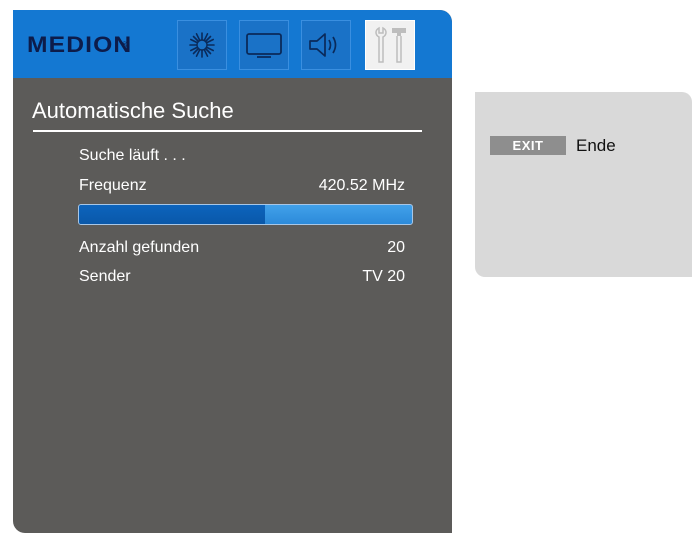 This screenshot has width=692, height=533. I want to click on frequency-label: Frequenz, so click(113, 185).